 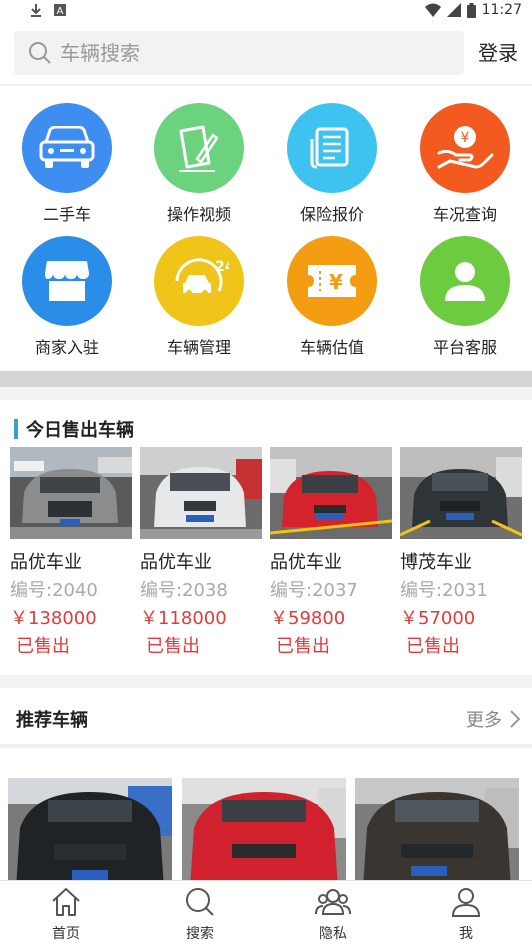 What do you see at coordinates (333, 902) in the screenshot?
I see `people-icon` at bounding box center [333, 902].